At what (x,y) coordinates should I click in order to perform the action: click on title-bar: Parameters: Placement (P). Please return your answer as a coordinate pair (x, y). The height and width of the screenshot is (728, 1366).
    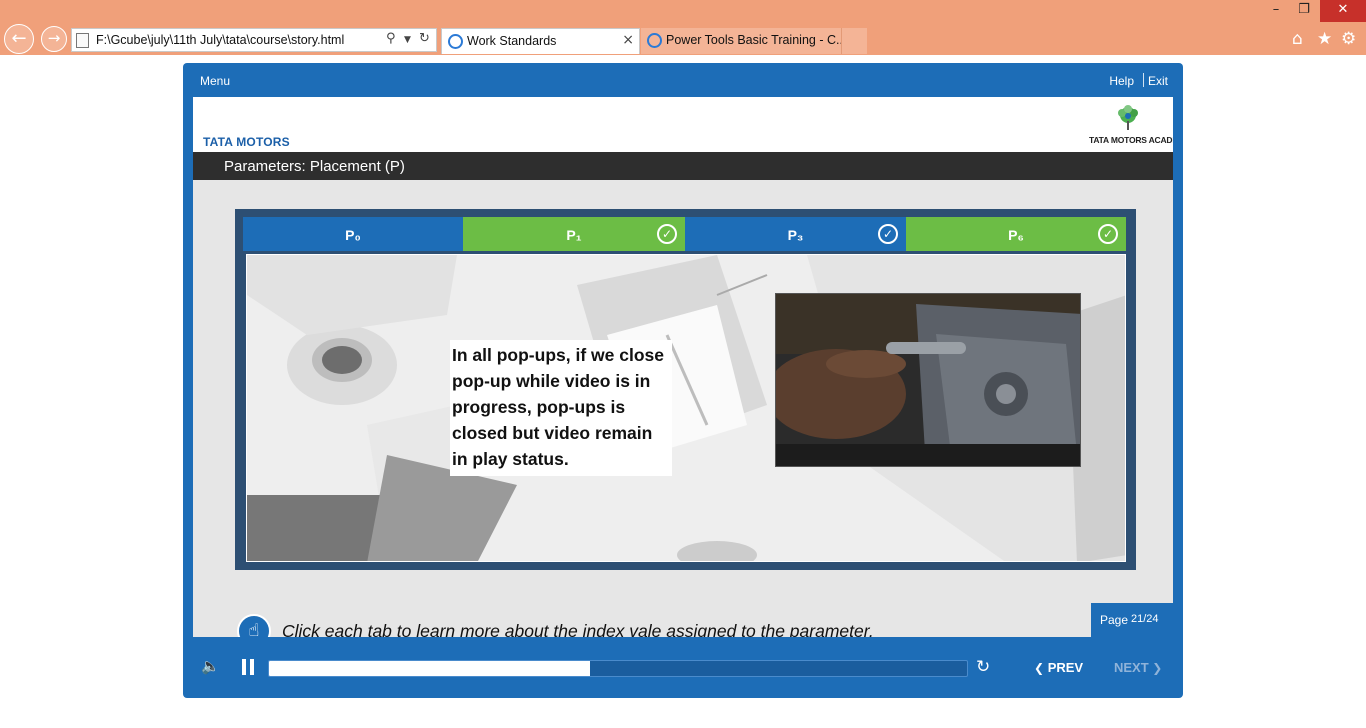
    Looking at the image, I should click on (683, 166).